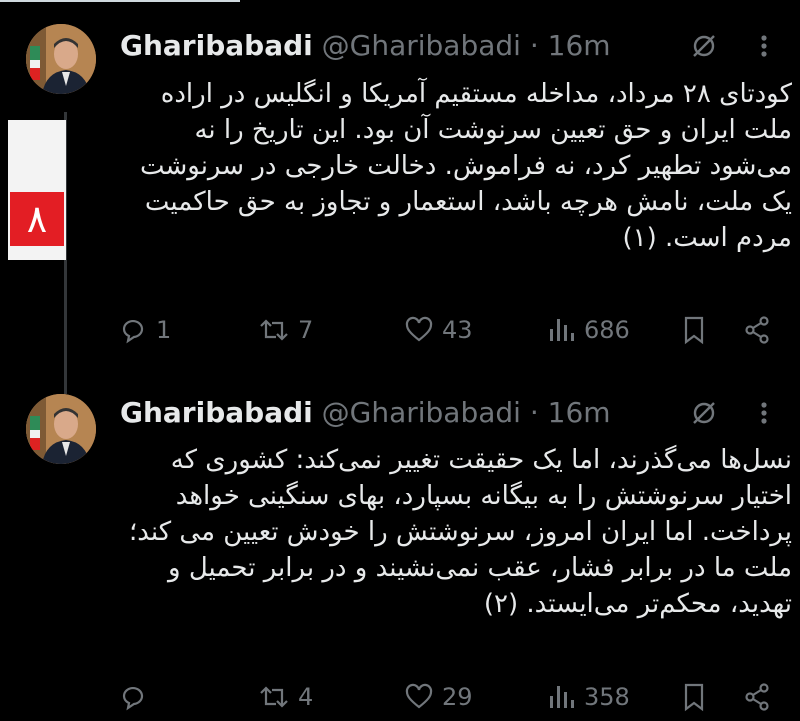 This screenshot has width=800, height=721. I want to click on repost-button: 4, so click(285, 697).